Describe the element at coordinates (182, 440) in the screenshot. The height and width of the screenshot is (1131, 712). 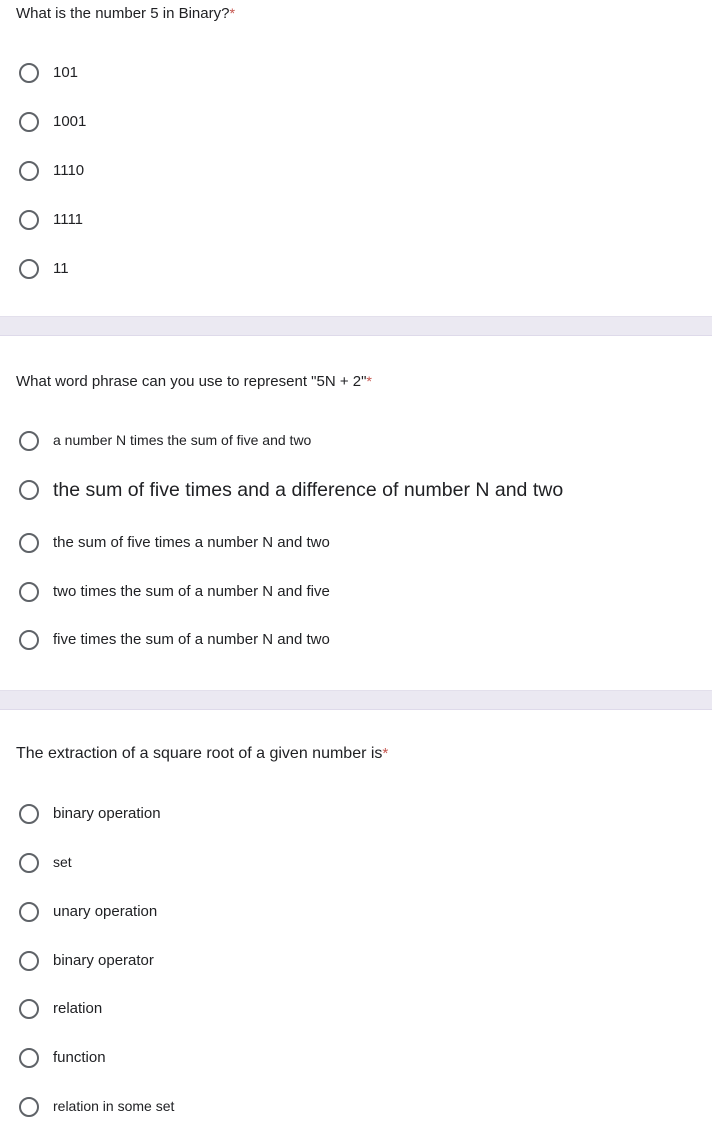
I see `option-label: a number N times the sum of five and two` at that location.